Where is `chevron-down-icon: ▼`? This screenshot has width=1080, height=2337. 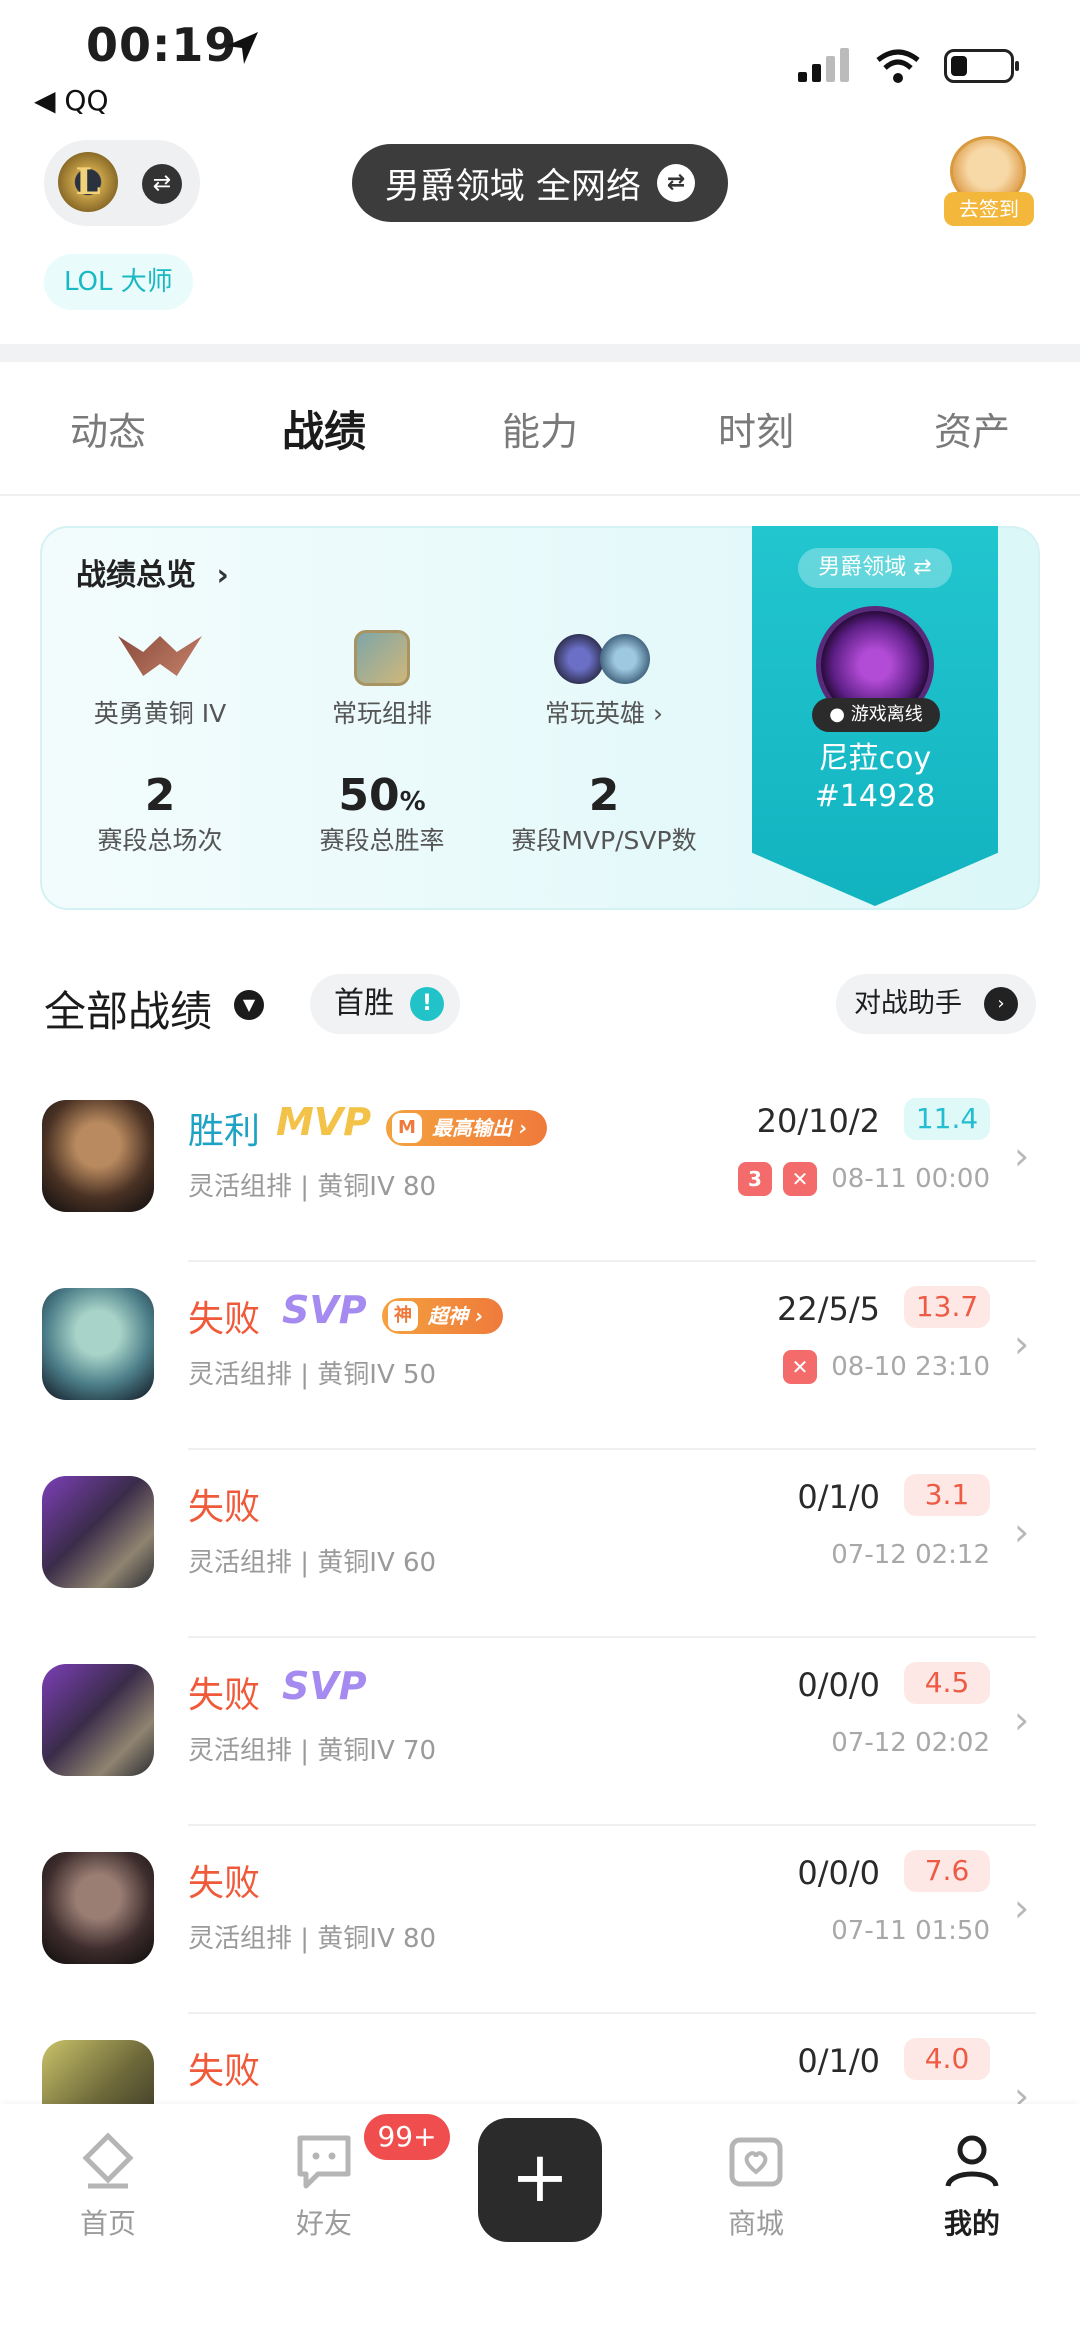 chevron-down-icon: ▼ is located at coordinates (249, 1005).